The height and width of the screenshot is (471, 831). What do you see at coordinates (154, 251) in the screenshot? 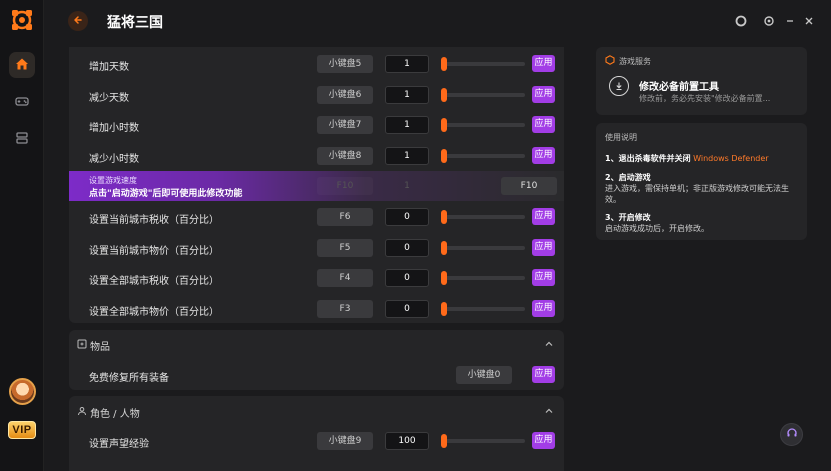
I see `row-label: 设置当前城市物价（百分比）` at bounding box center [154, 251].